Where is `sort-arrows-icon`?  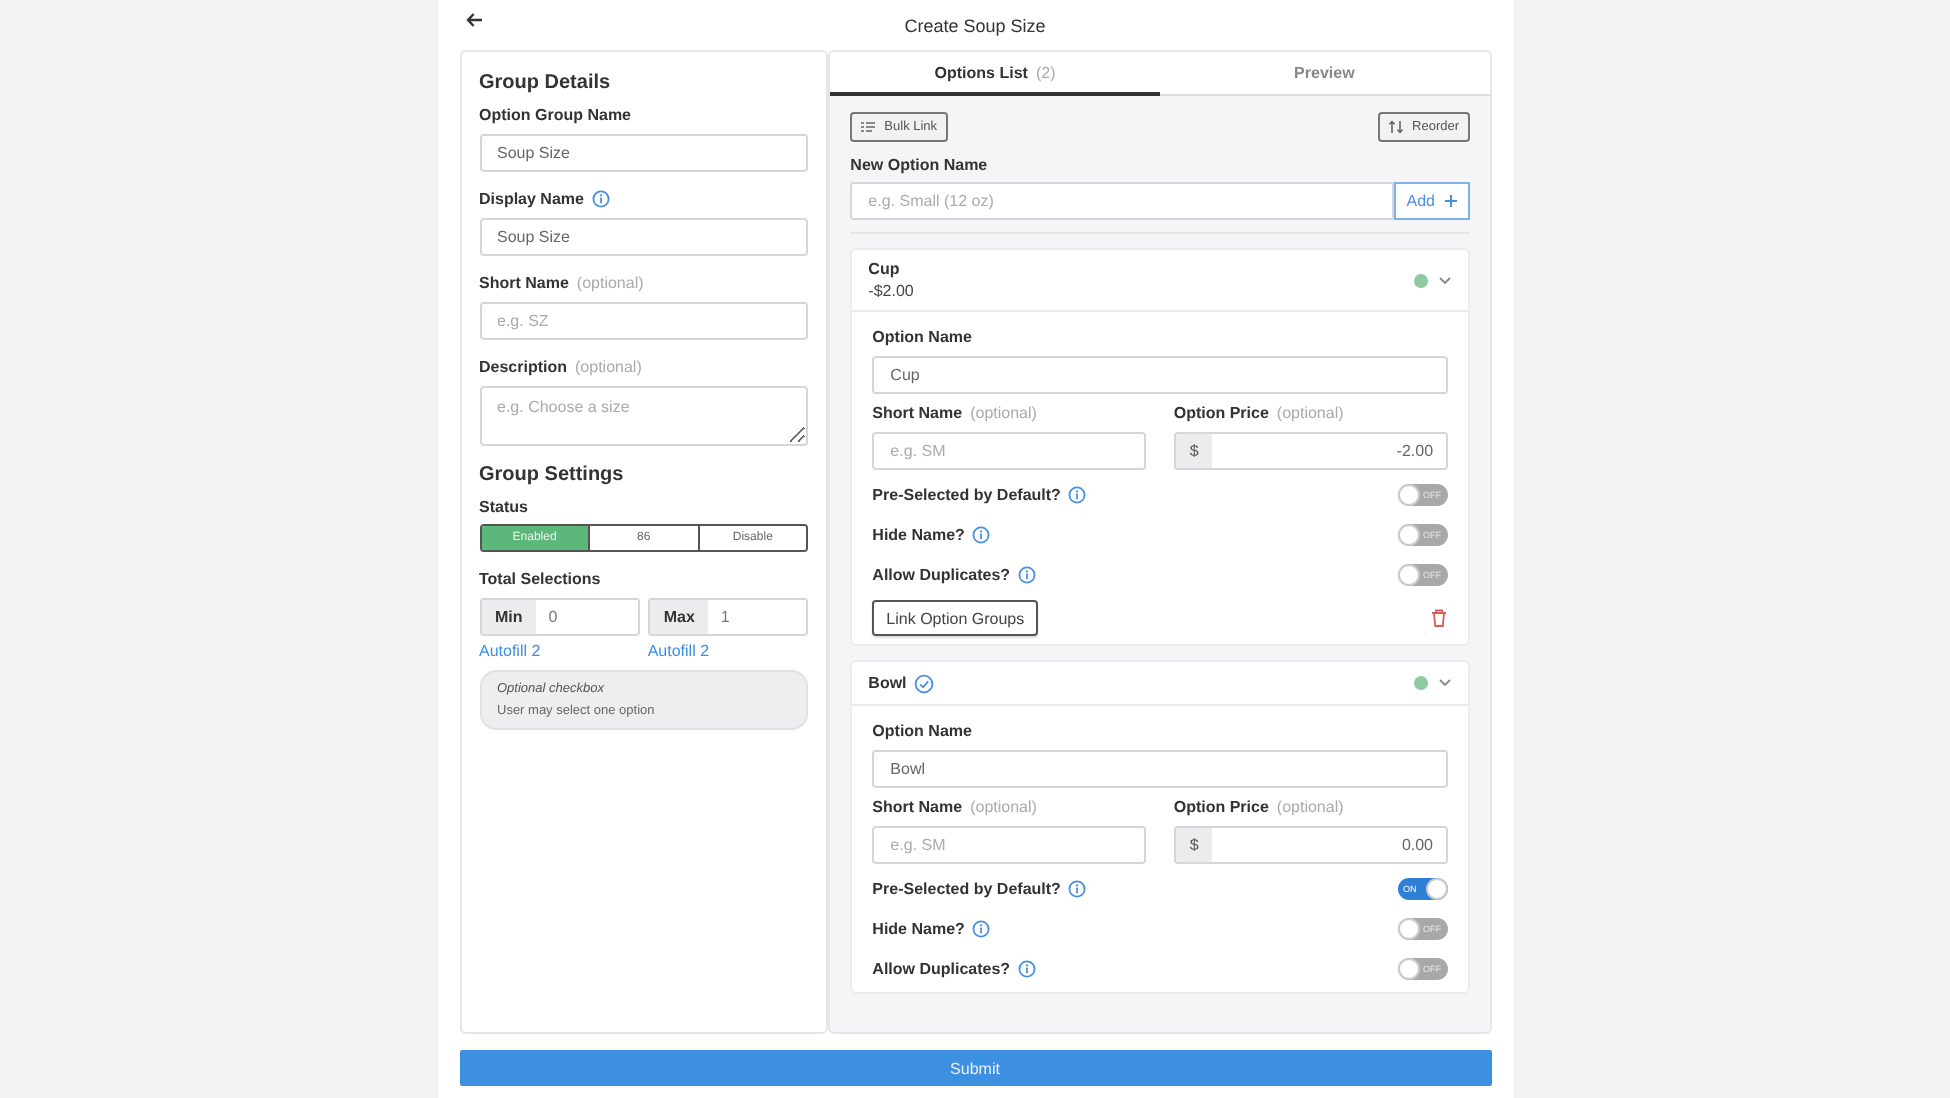 sort-arrows-icon is located at coordinates (1396, 127).